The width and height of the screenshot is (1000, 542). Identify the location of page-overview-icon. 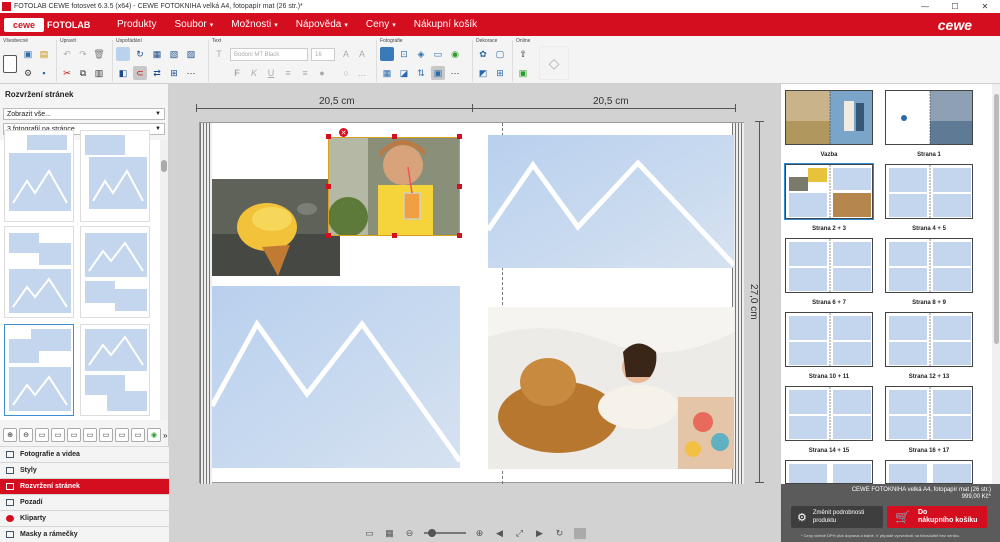
(579, 533).